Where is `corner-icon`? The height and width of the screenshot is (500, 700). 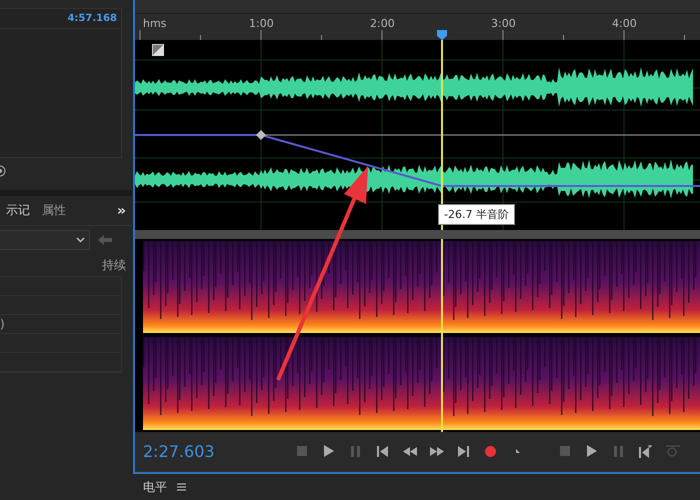
corner-icon is located at coordinates (518, 451).